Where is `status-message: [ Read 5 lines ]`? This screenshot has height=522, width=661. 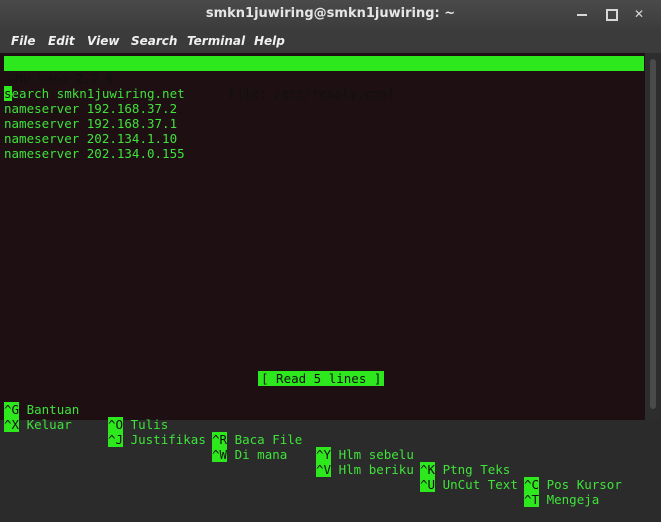 status-message: [ Read 5 lines ] is located at coordinates (321, 378).